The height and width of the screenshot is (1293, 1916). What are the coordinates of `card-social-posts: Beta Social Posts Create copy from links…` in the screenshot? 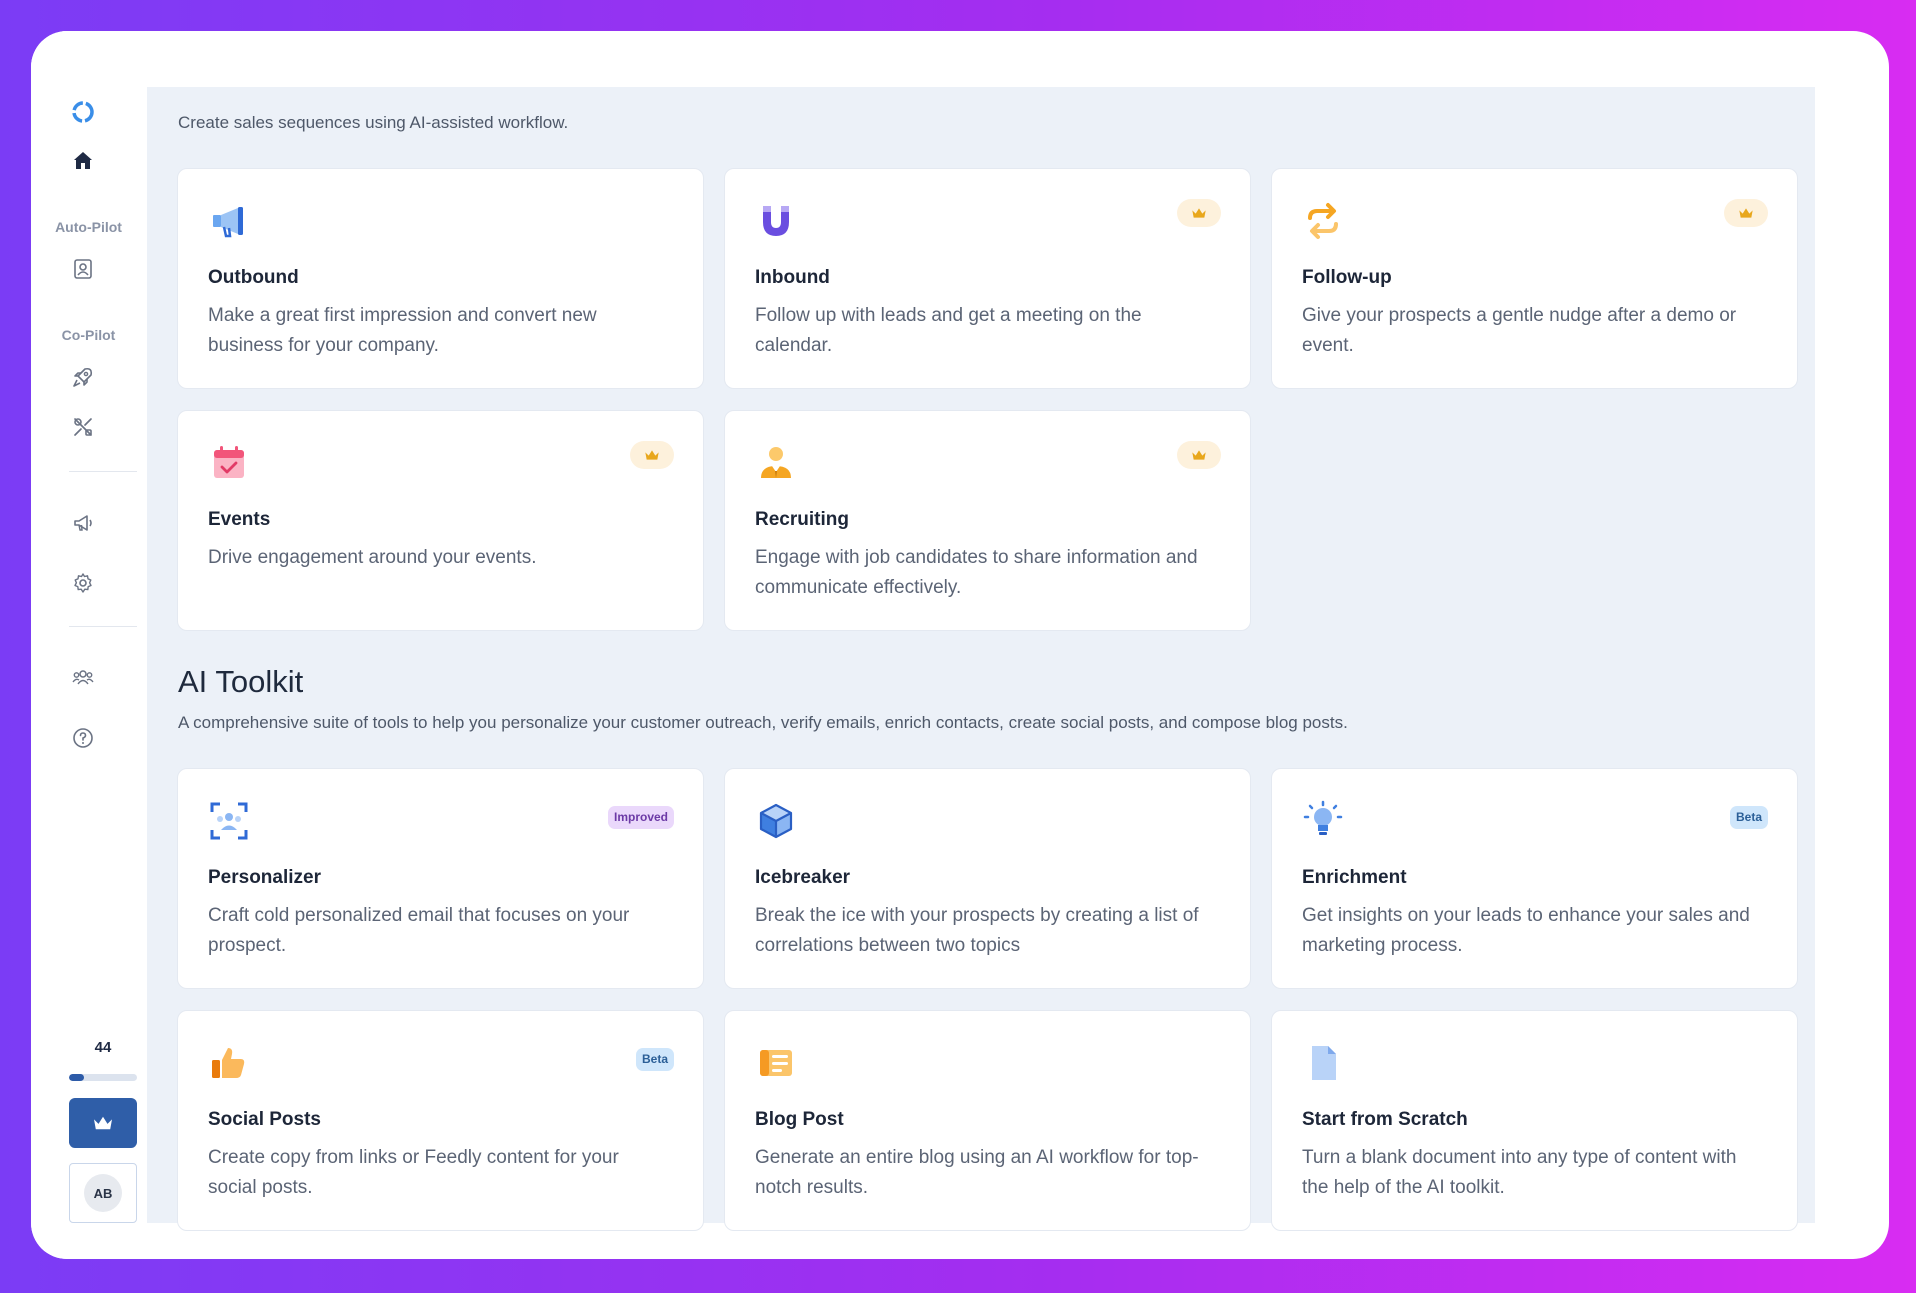 It's located at (440, 1120).